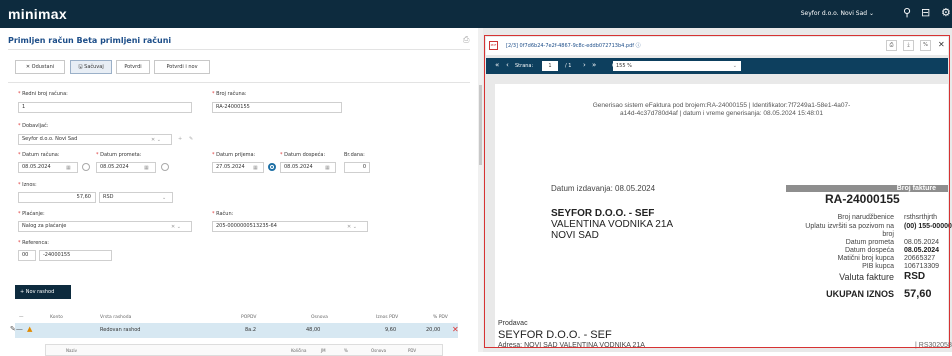  I want to click on save-button: 🖫 Sačuvaj, so click(91, 67).